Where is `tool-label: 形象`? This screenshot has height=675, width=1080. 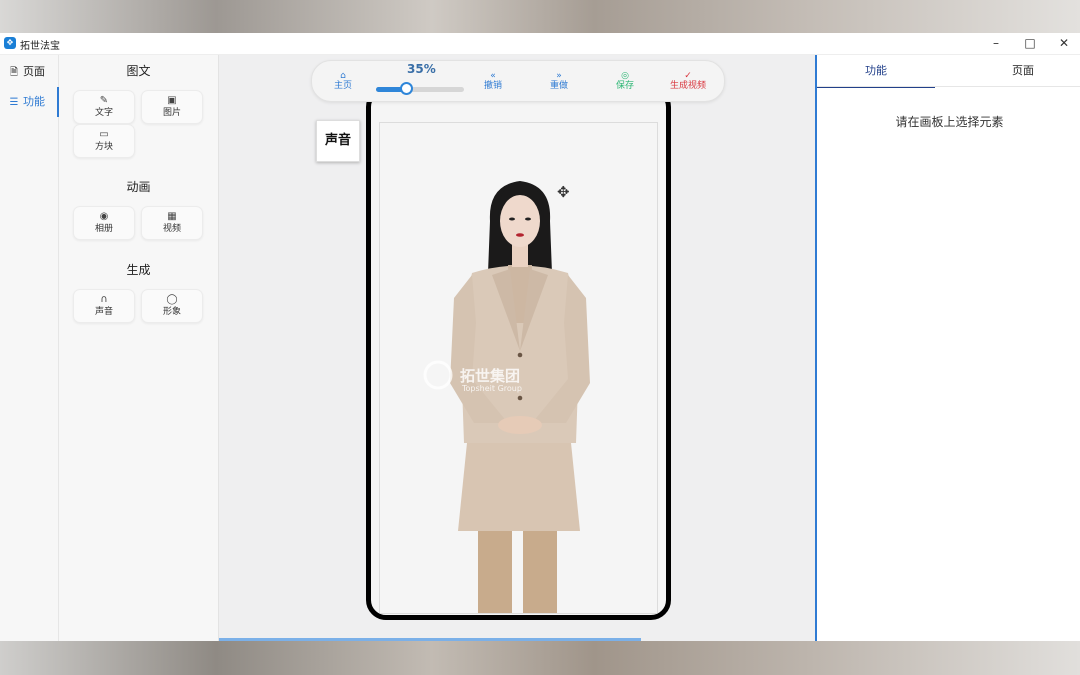
tool-label: 形象 is located at coordinates (171, 312).